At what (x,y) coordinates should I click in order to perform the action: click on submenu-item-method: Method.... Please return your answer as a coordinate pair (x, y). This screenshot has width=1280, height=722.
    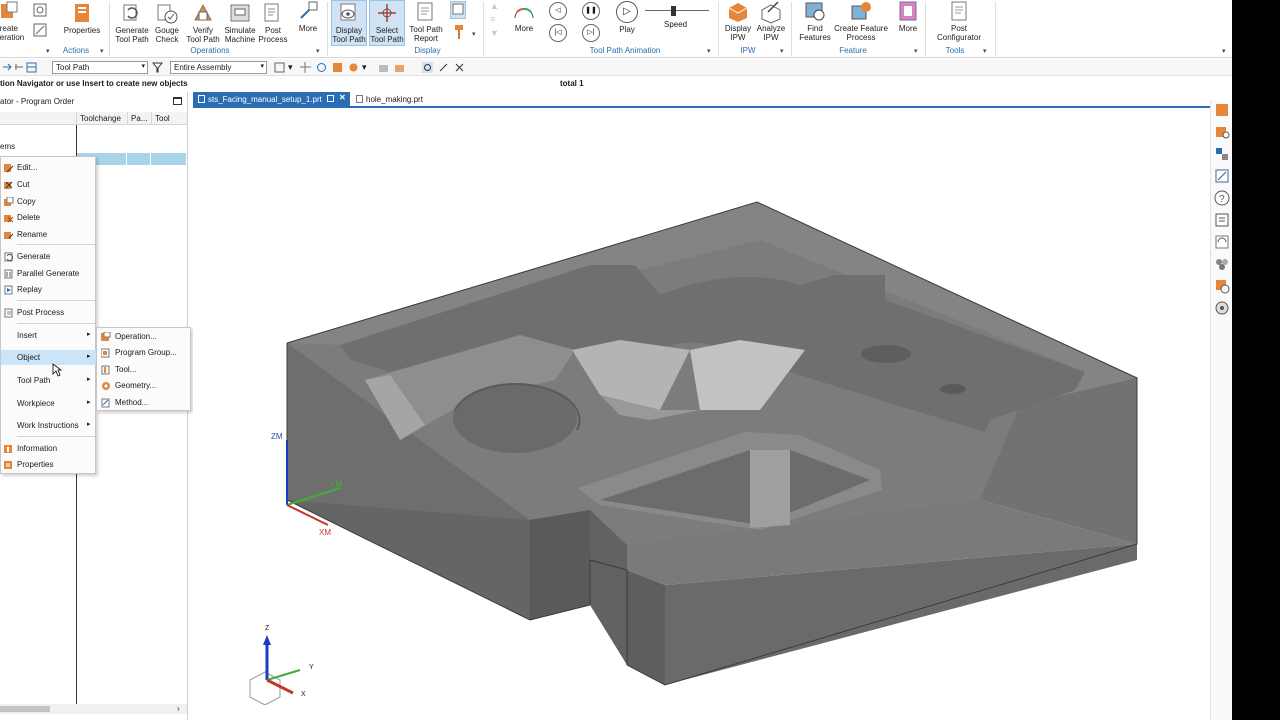
    Looking at the image, I should click on (144, 402).